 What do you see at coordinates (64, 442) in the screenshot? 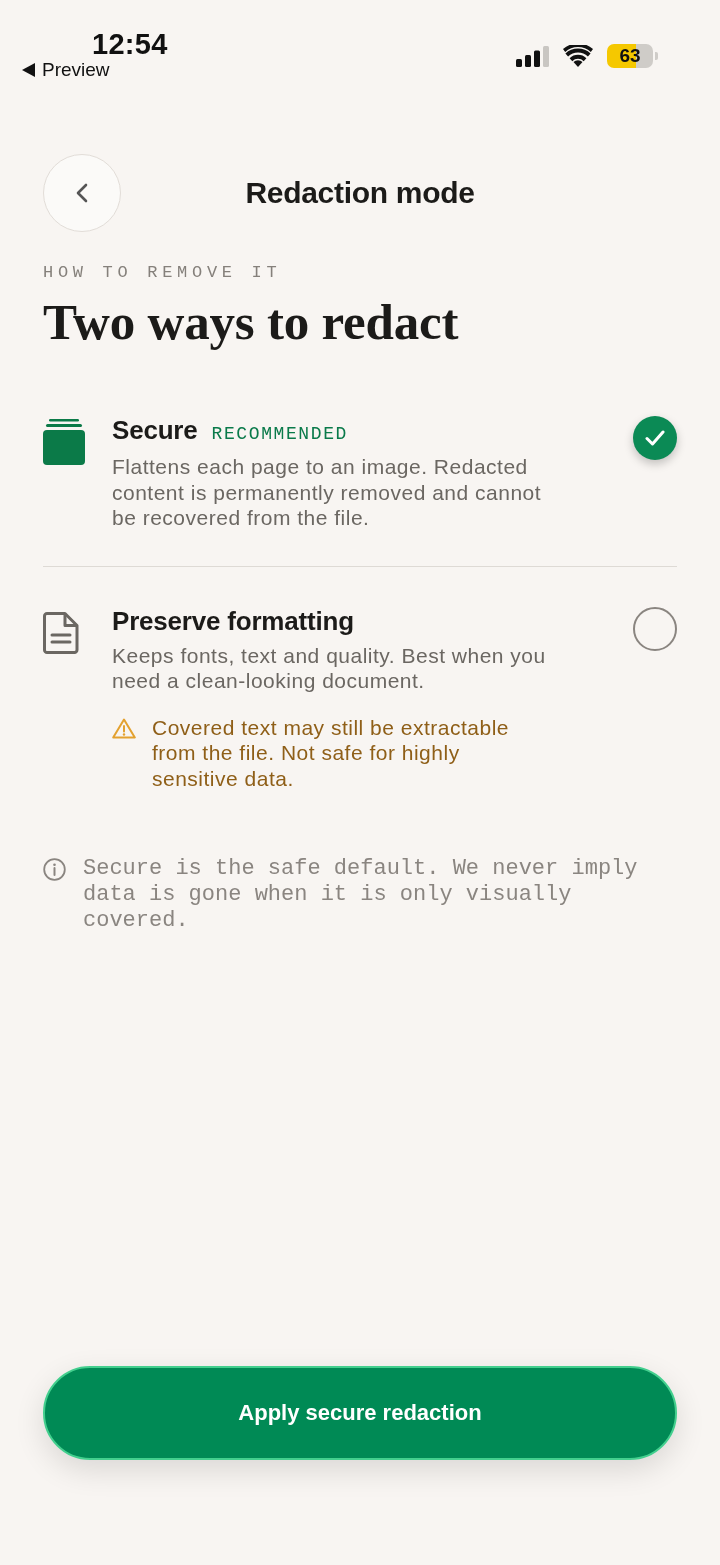
I see `stacked-pages-icon` at bounding box center [64, 442].